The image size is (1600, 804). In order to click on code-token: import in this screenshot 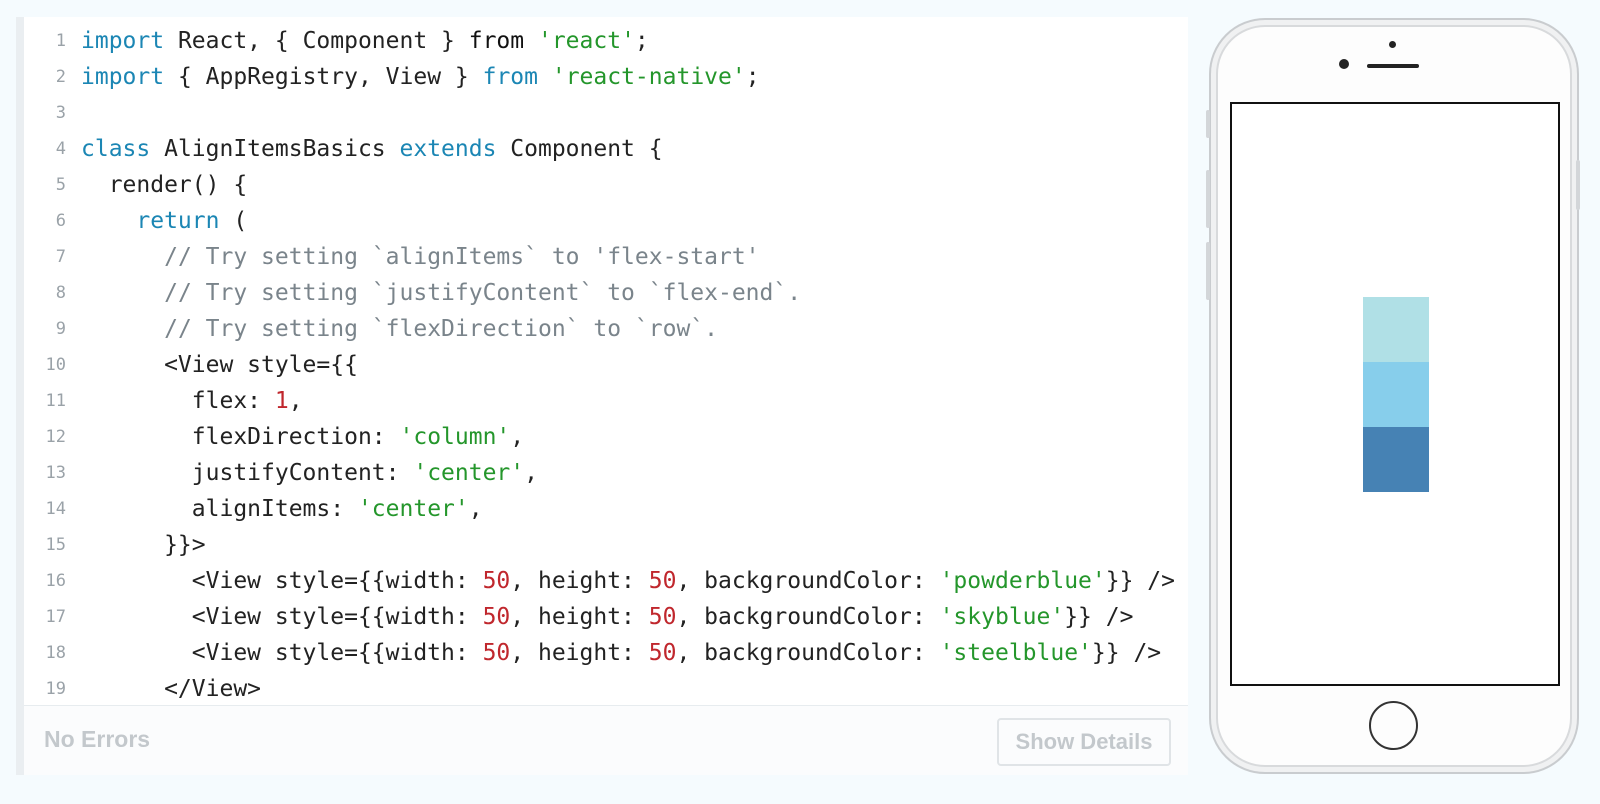, I will do `click(123, 77)`.